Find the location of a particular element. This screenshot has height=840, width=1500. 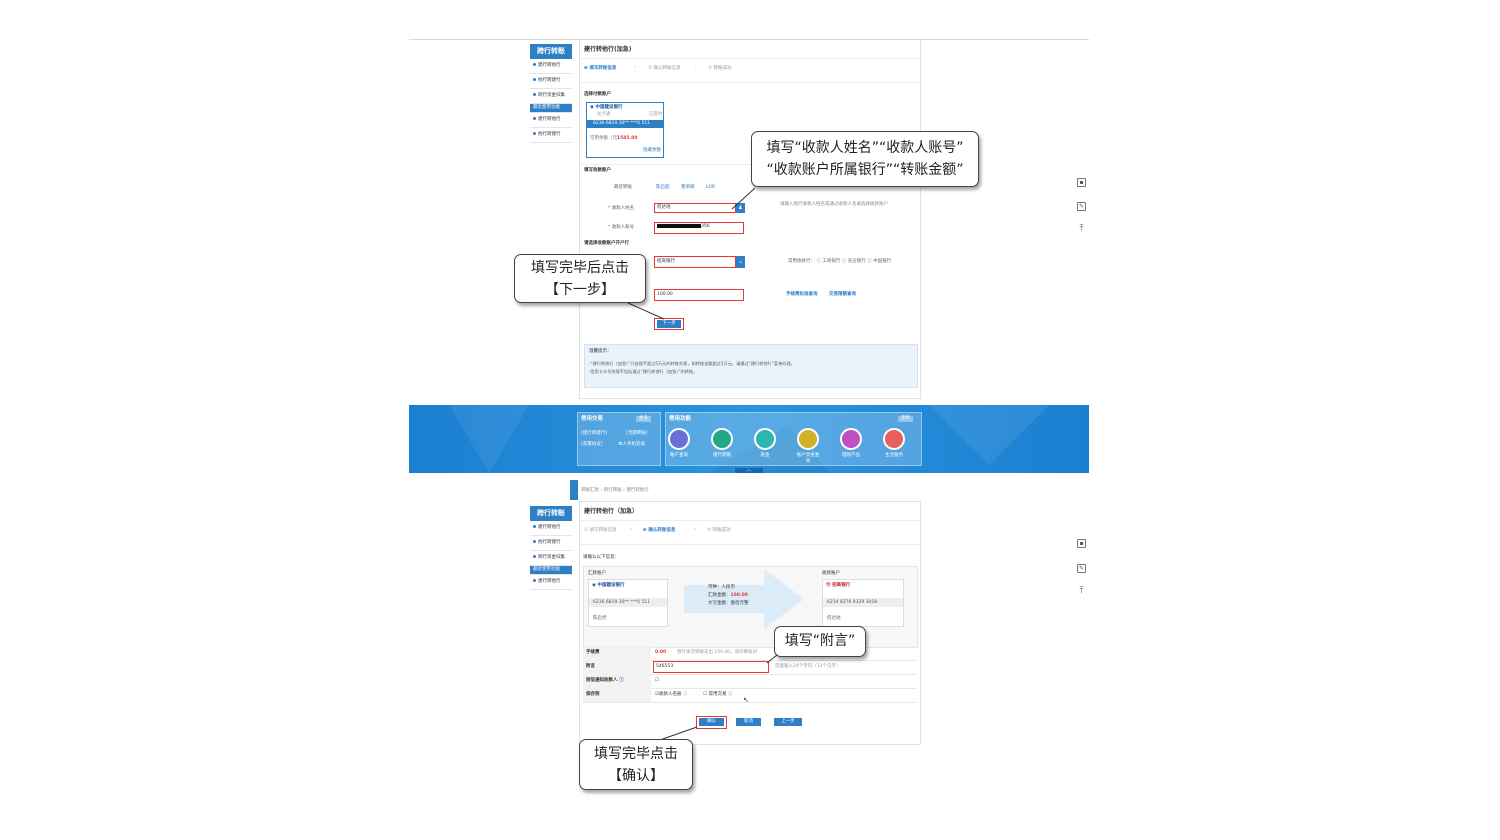

callout-fill-memo: 填写“附言” is located at coordinates (820, 641).